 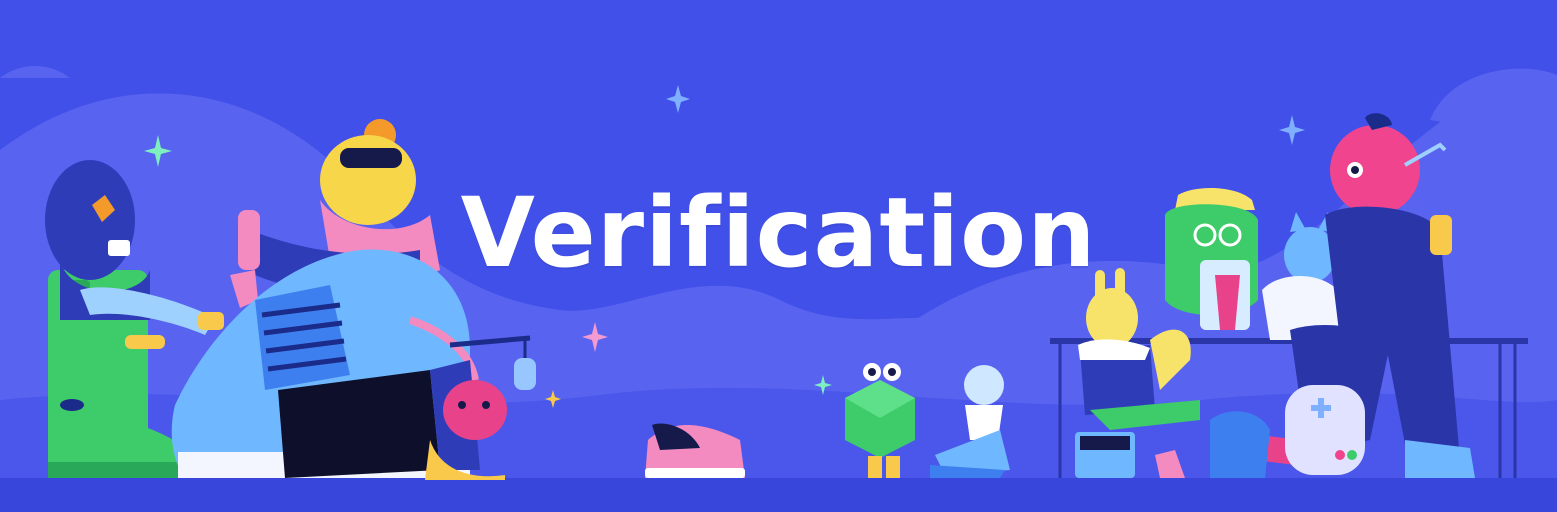 What do you see at coordinates (778, 495) in the screenshot?
I see `ground-strip` at bounding box center [778, 495].